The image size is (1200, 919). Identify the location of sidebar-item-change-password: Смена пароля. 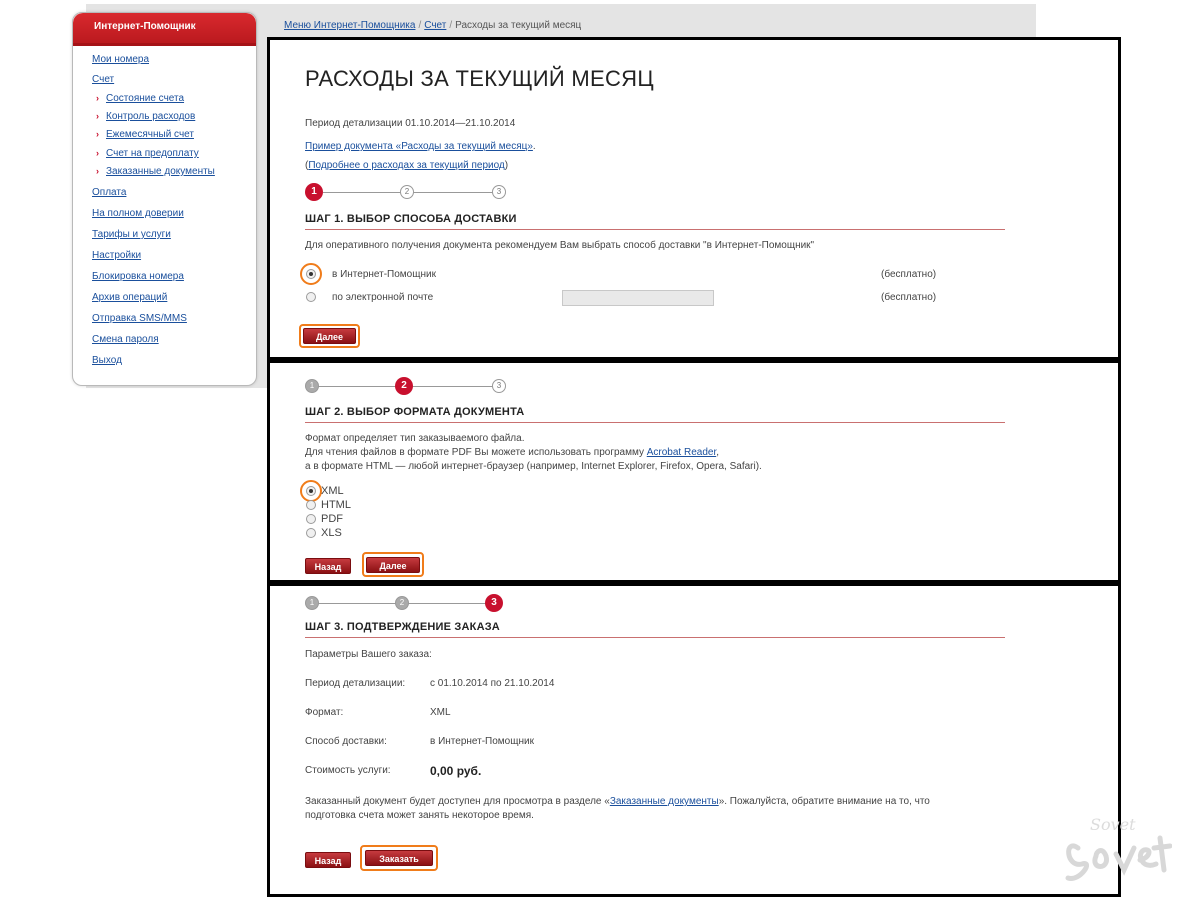
(125, 339).